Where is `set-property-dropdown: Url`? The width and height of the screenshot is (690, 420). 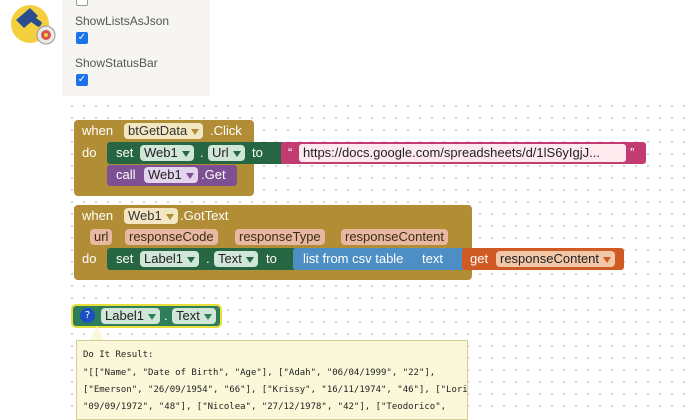 set-property-dropdown: Url is located at coordinates (226, 153).